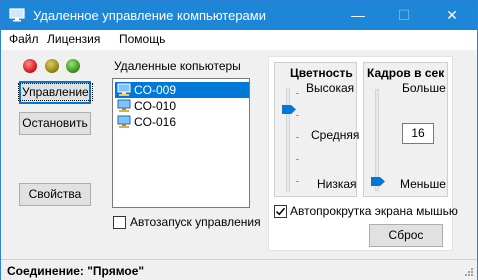 The height and width of the screenshot is (280, 478). What do you see at coordinates (239, 269) in the screenshot?
I see `status-bar: Соединение: "Прямое"` at bounding box center [239, 269].